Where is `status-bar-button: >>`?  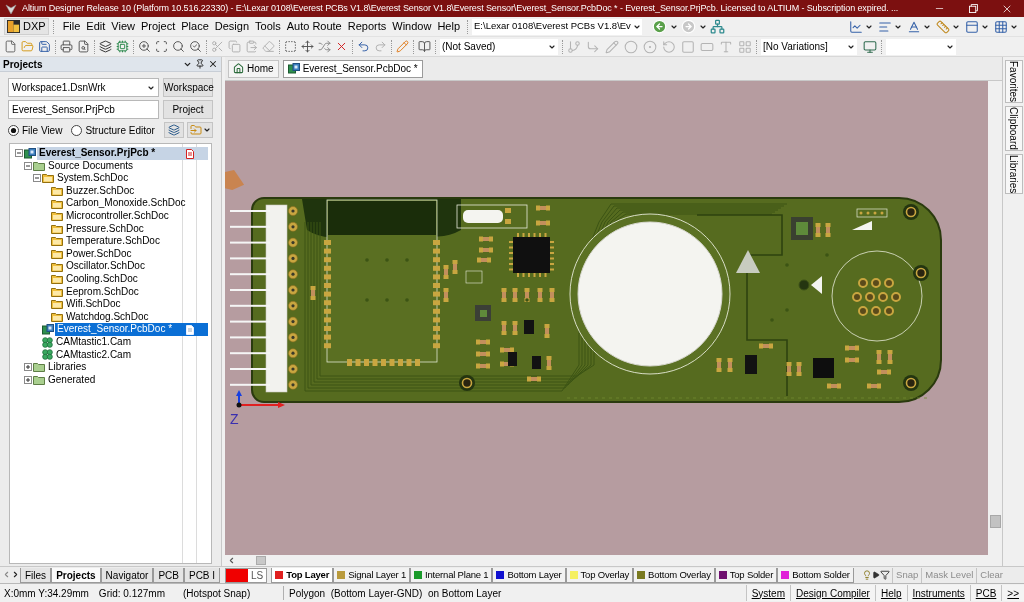
status-bar-button: >> is located at coordinates (1012, 593).